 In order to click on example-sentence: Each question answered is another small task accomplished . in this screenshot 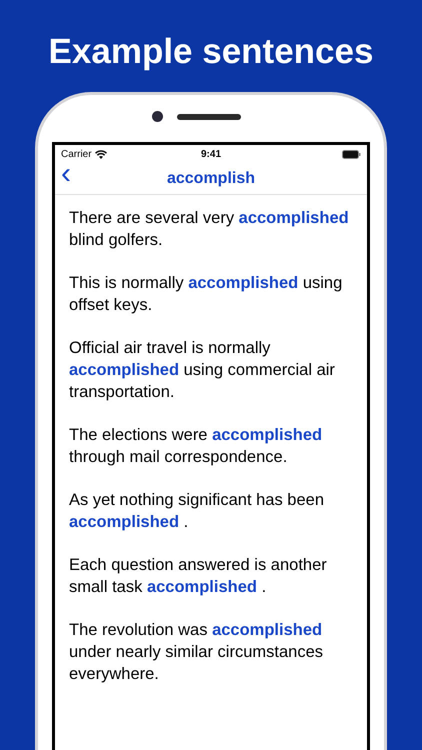, I will do `click(198, 576)`.